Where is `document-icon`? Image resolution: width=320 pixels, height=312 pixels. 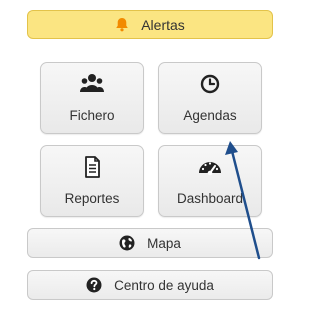
document-icon is located at coordinates (92, 167).